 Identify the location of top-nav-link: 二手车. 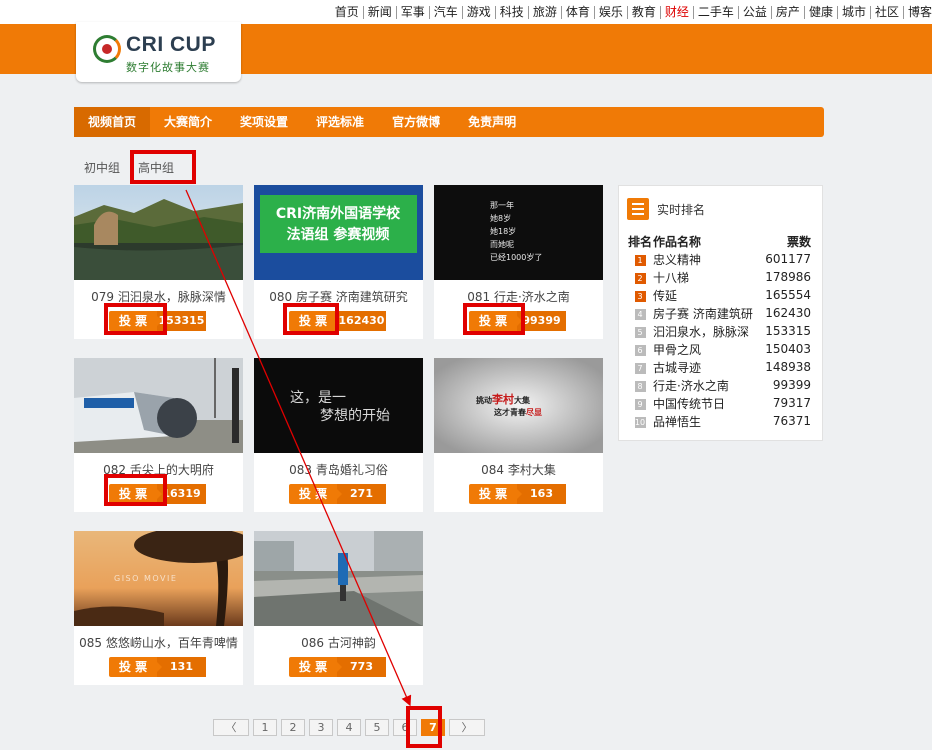
(715, 12).